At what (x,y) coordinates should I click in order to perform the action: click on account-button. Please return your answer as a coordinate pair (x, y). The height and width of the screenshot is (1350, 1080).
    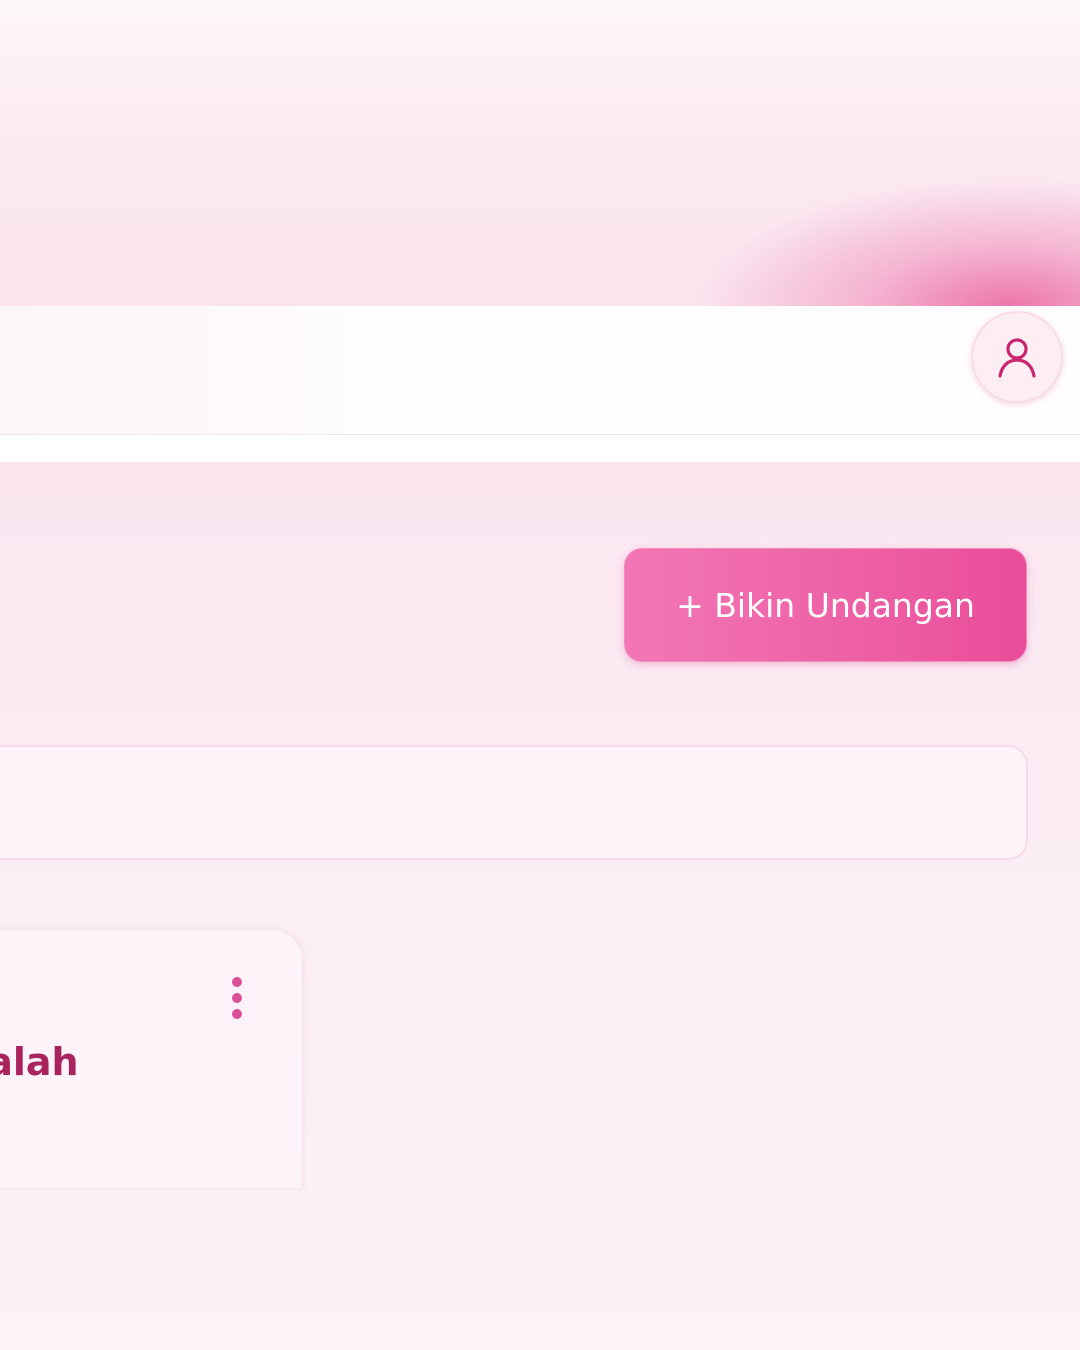
    Looking at the image, I should click on (1017, 357).